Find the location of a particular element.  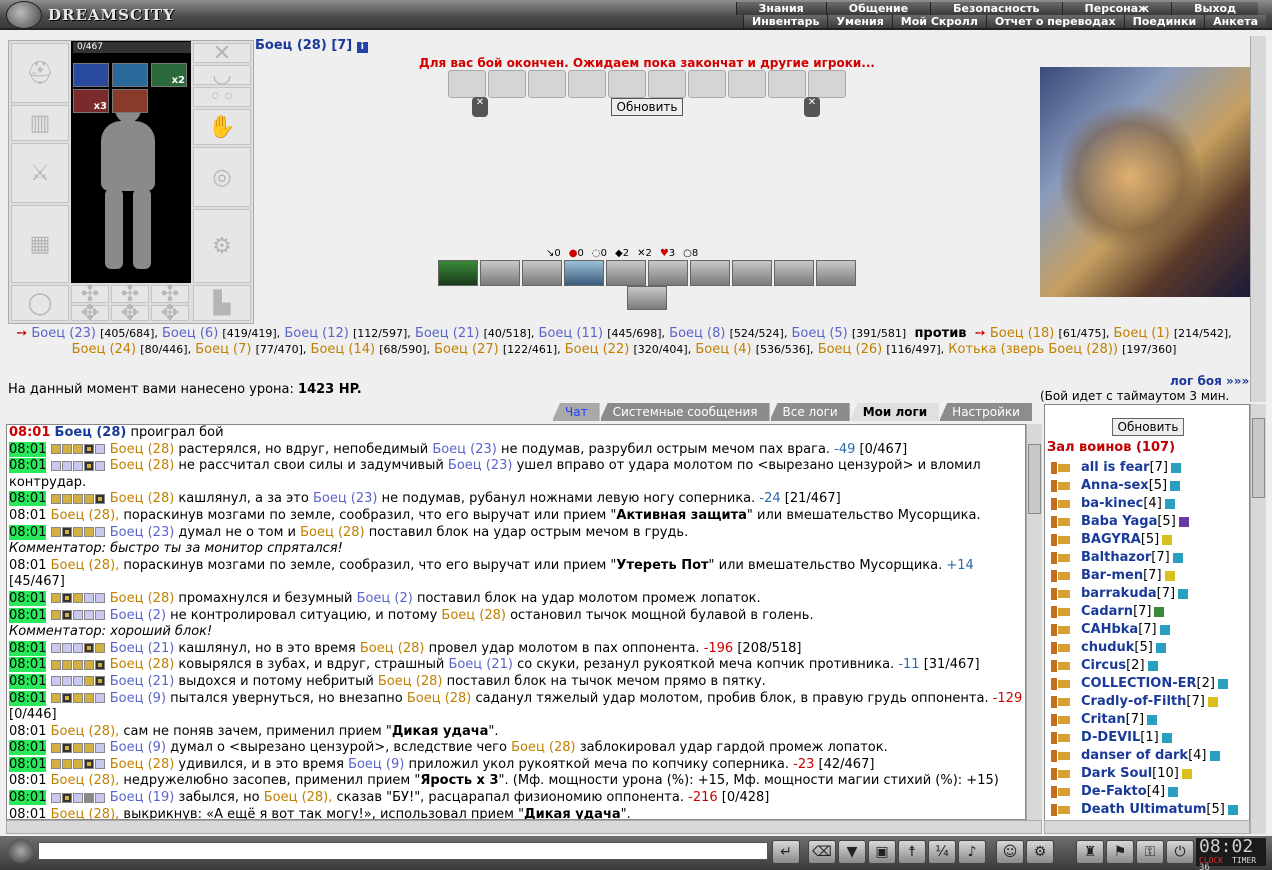

helmet-slot-icon: ⛑ is located at coordinates (40, 73).